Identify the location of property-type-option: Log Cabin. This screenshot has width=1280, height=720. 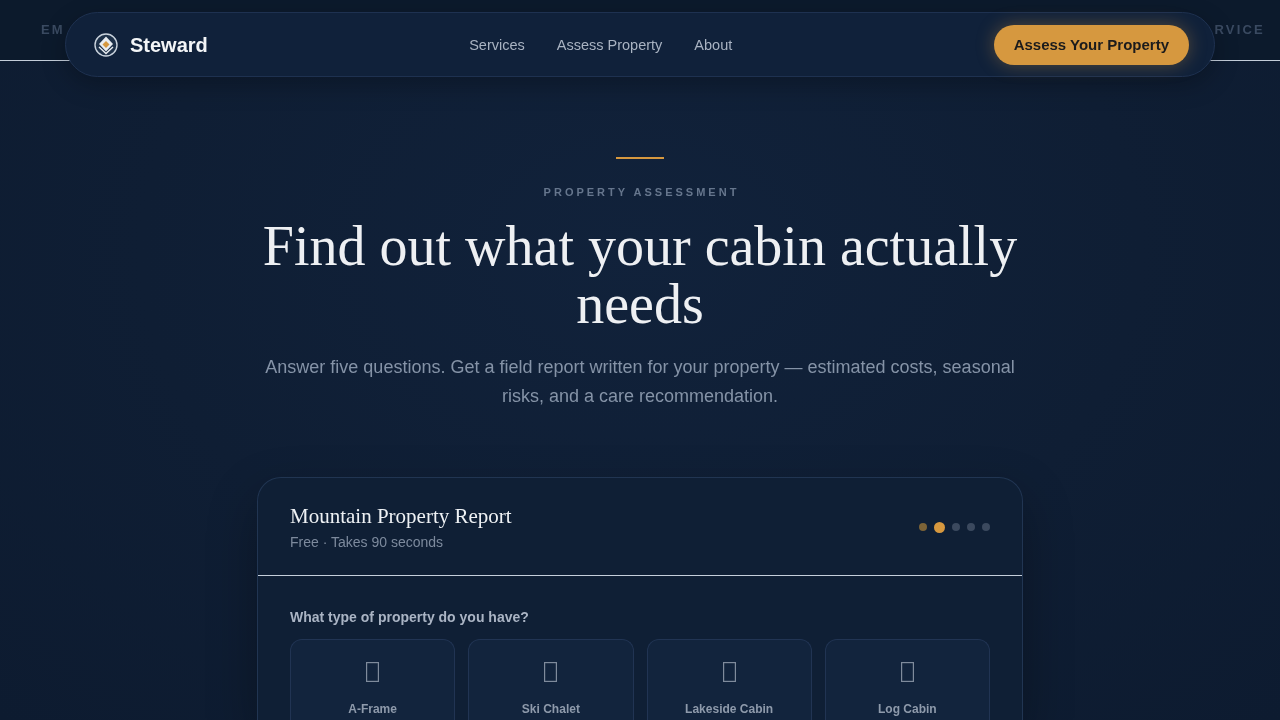
(907, 679).